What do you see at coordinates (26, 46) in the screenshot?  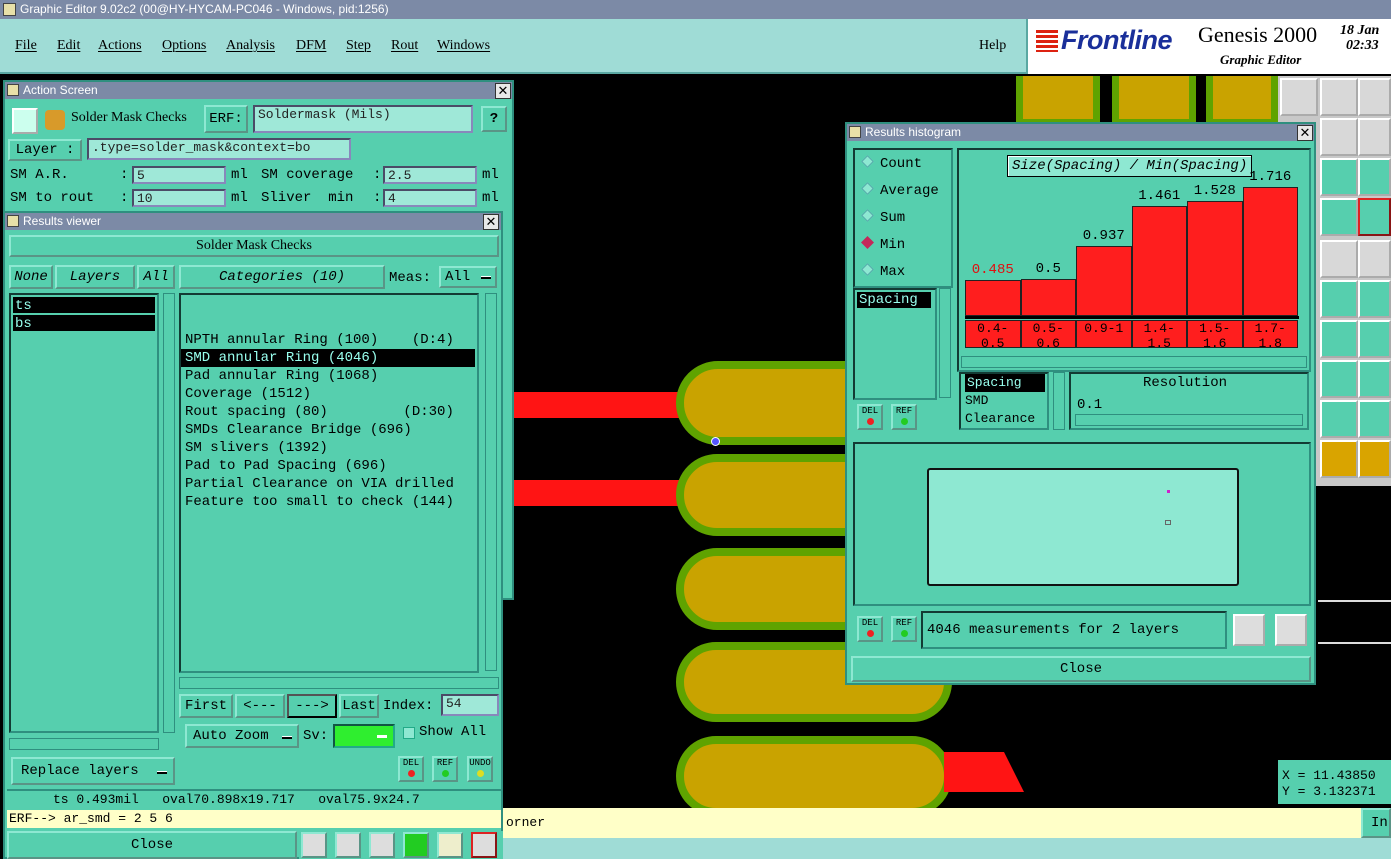 I see `menu-file: File` at bounding box center [26, 46].